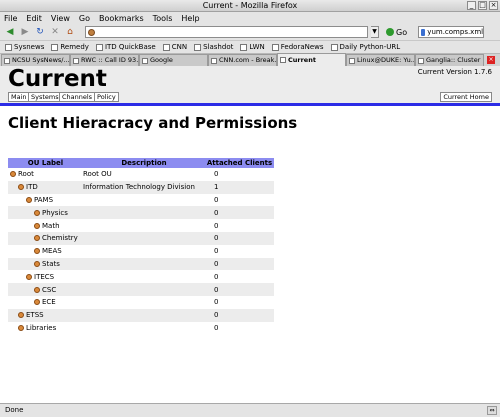 The height and width of the screenshot is (417, 500). What do you see at coordinates (34, 18) in the screenshot?
I see `menu-edit: Edit` at bounding box center [34, 18].